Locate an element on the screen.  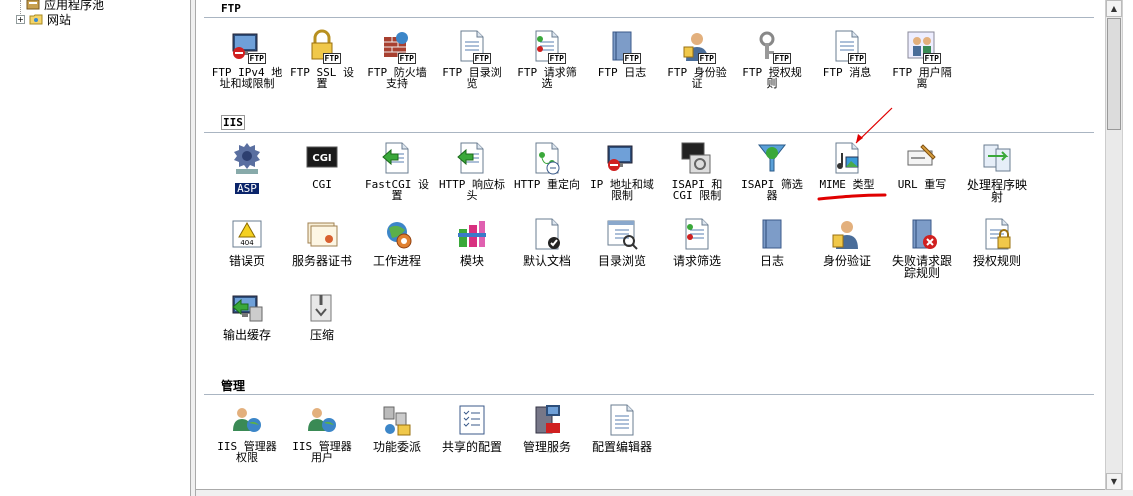
error-pages-icon: 404 is located at coordinates (247, 234).